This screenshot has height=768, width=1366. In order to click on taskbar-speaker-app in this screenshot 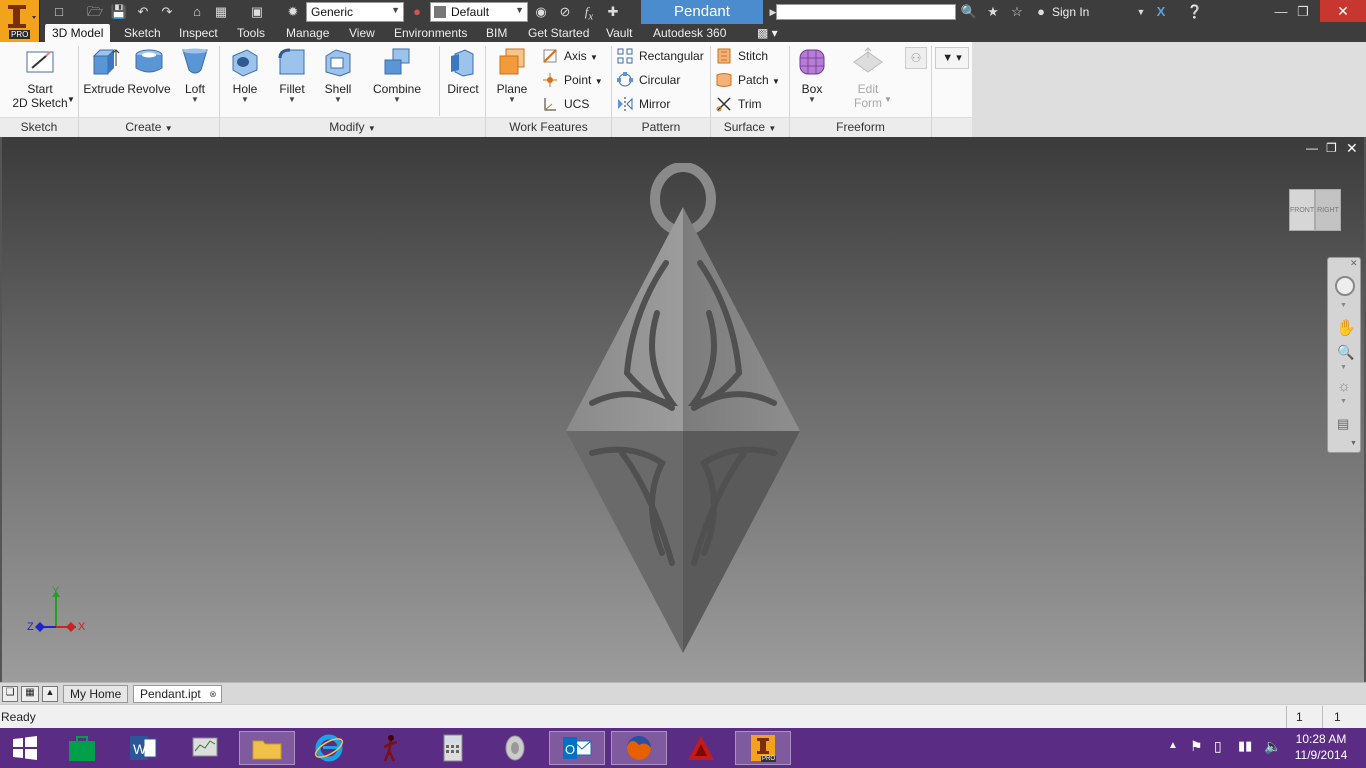, I will do `click(515, 748)`.